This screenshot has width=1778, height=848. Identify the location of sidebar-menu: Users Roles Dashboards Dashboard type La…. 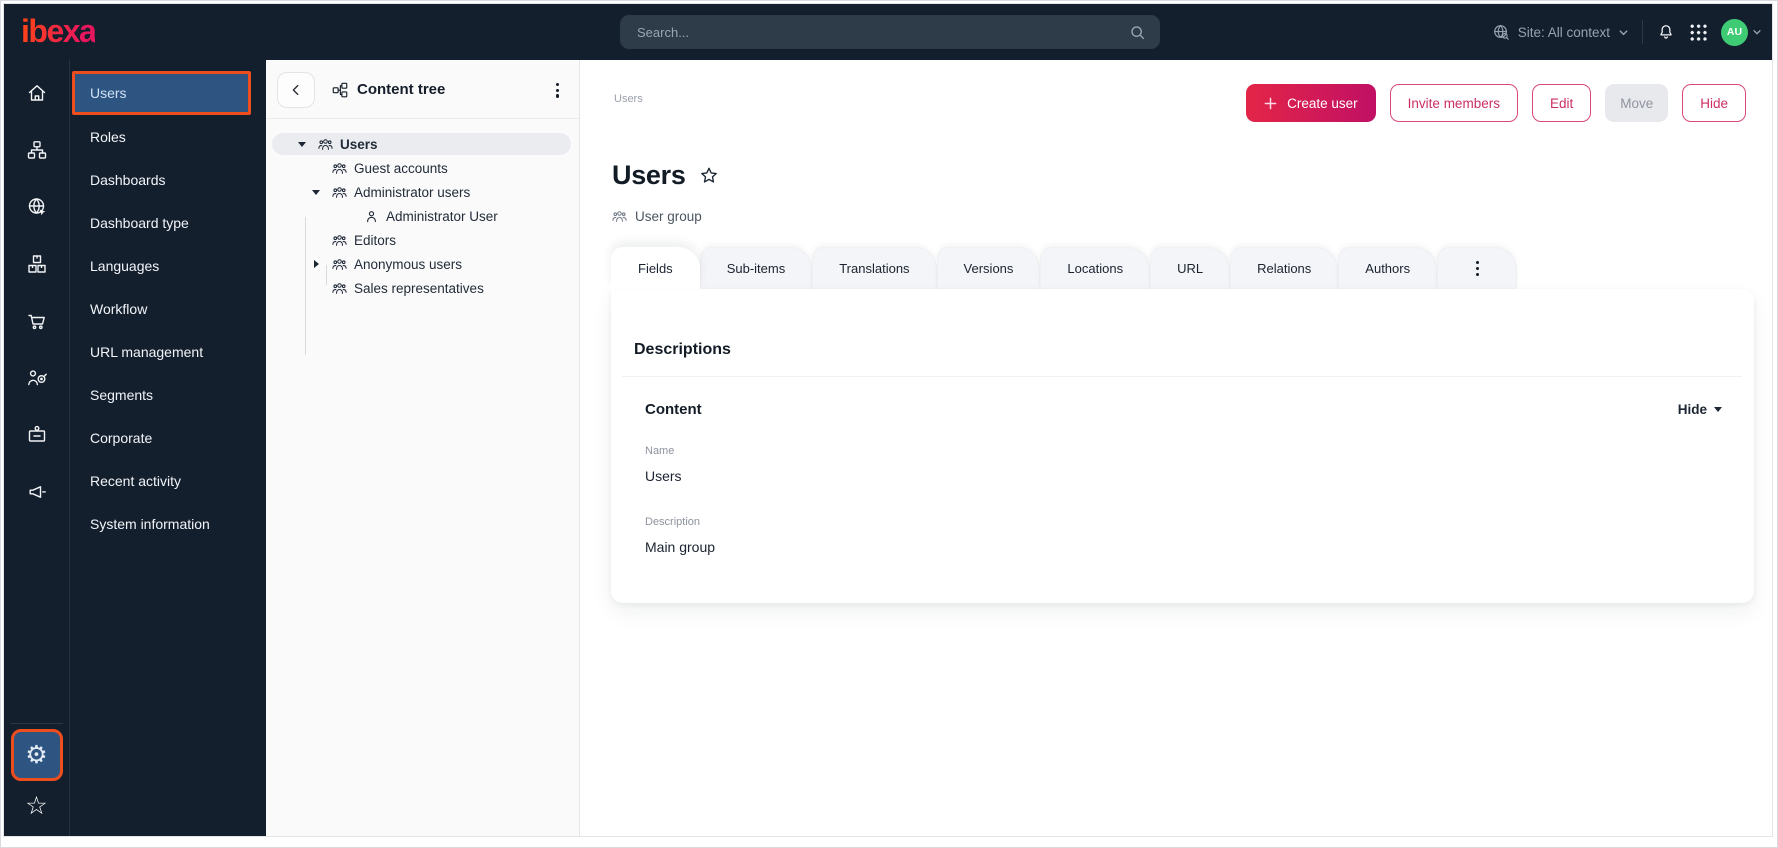
(168, 448).